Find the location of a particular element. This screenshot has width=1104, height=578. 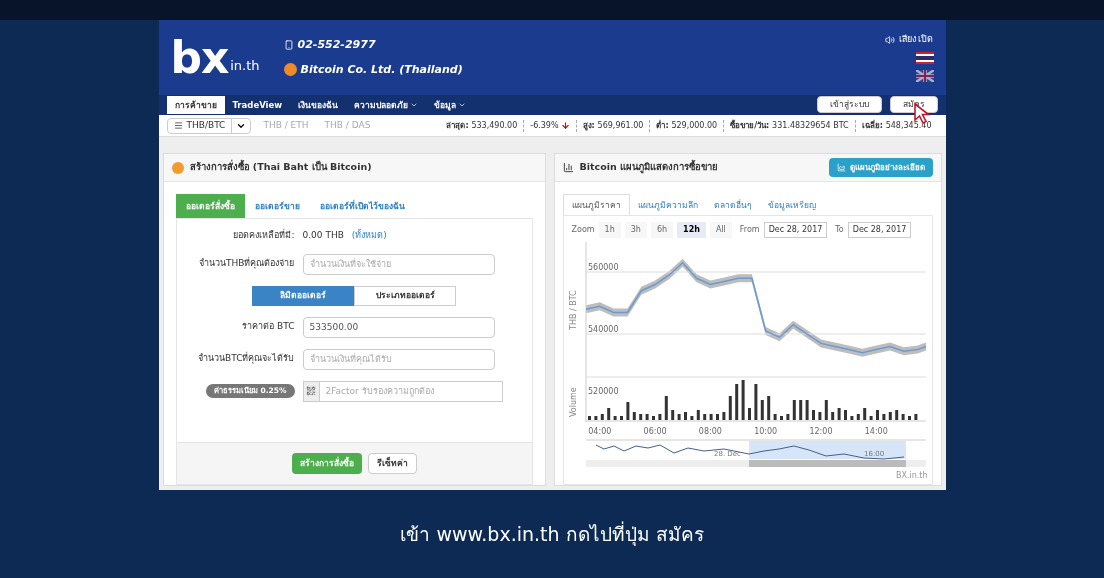

nav-tab: ความปลอดภัย is located at coordinates (386, 105).